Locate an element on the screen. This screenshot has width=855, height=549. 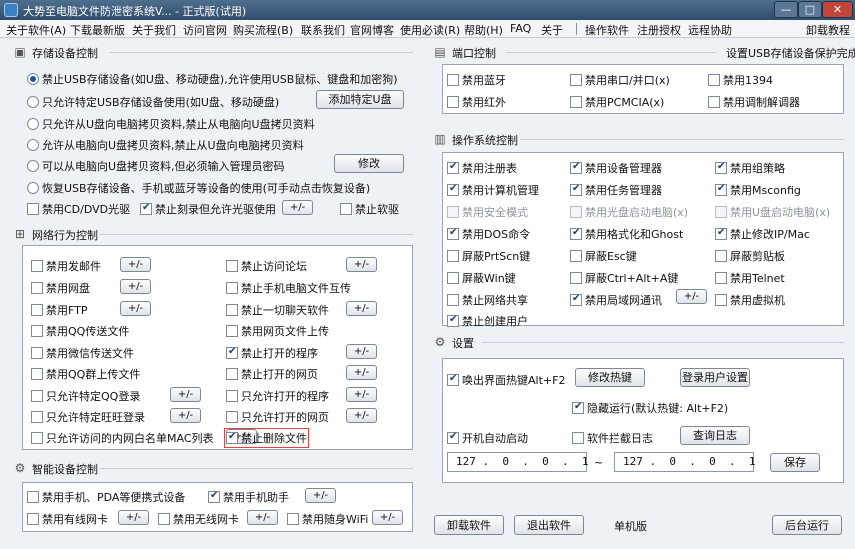
network-right-item: 禁止打开的网页 is located at coordinates (272, 374).